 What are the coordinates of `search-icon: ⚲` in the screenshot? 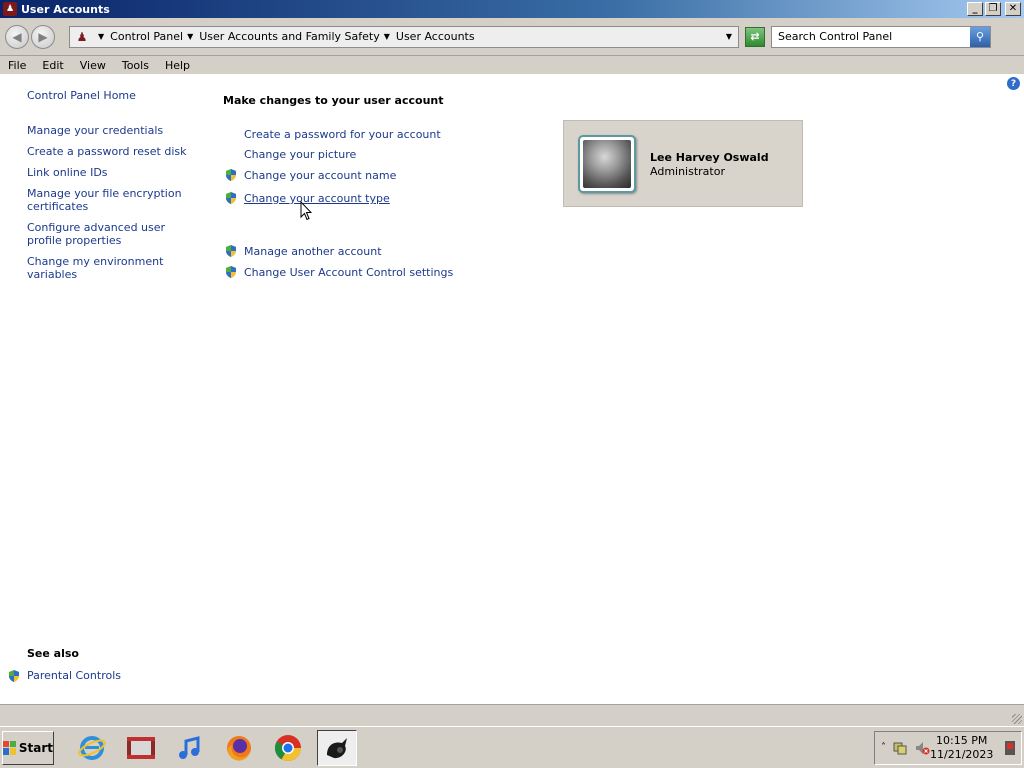 It's located at (980, 36).